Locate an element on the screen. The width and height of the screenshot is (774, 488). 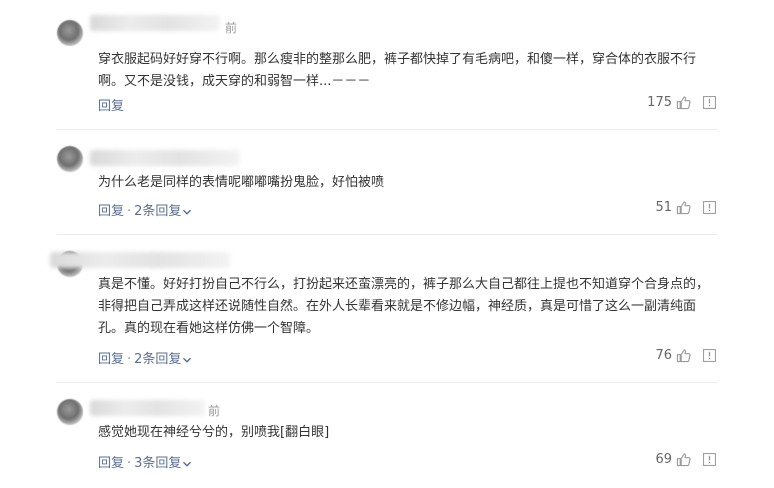
comment-actions: 回复 · 3条回复 is located at coordinates (145, 461).